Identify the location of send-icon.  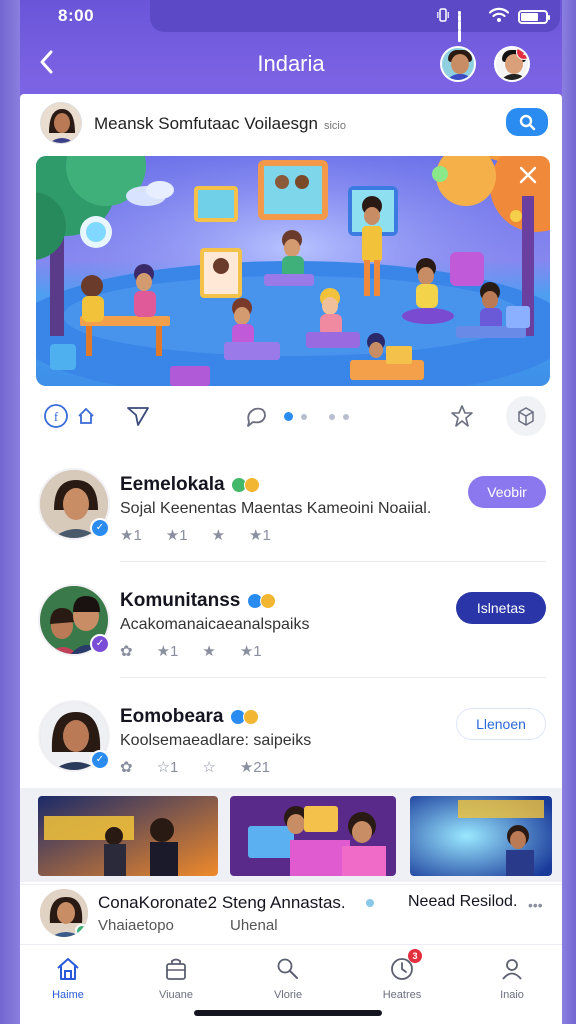
(138, 416).